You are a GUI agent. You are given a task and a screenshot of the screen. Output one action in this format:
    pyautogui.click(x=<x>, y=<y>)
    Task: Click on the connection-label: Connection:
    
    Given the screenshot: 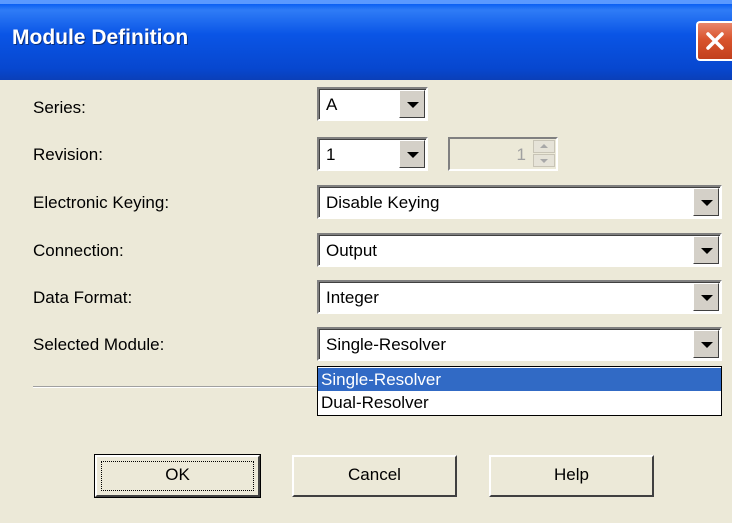 What is the action you would take?
    pyautogui.click(x=78, y=250)
    